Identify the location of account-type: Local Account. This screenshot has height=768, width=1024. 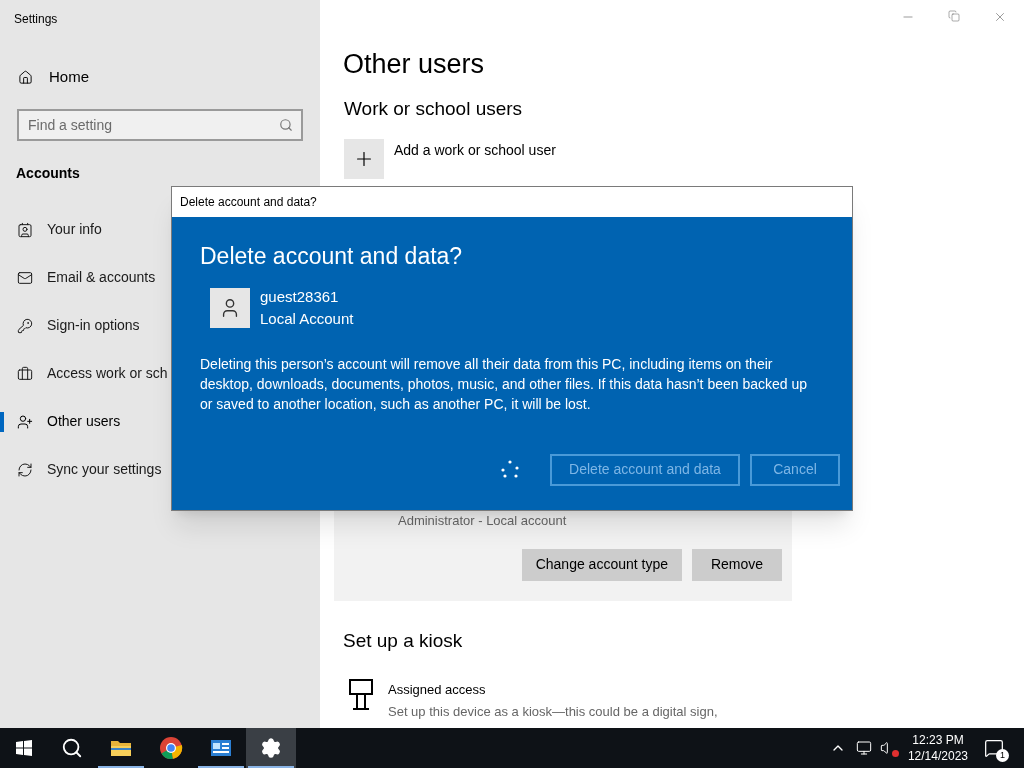
(307, 318).